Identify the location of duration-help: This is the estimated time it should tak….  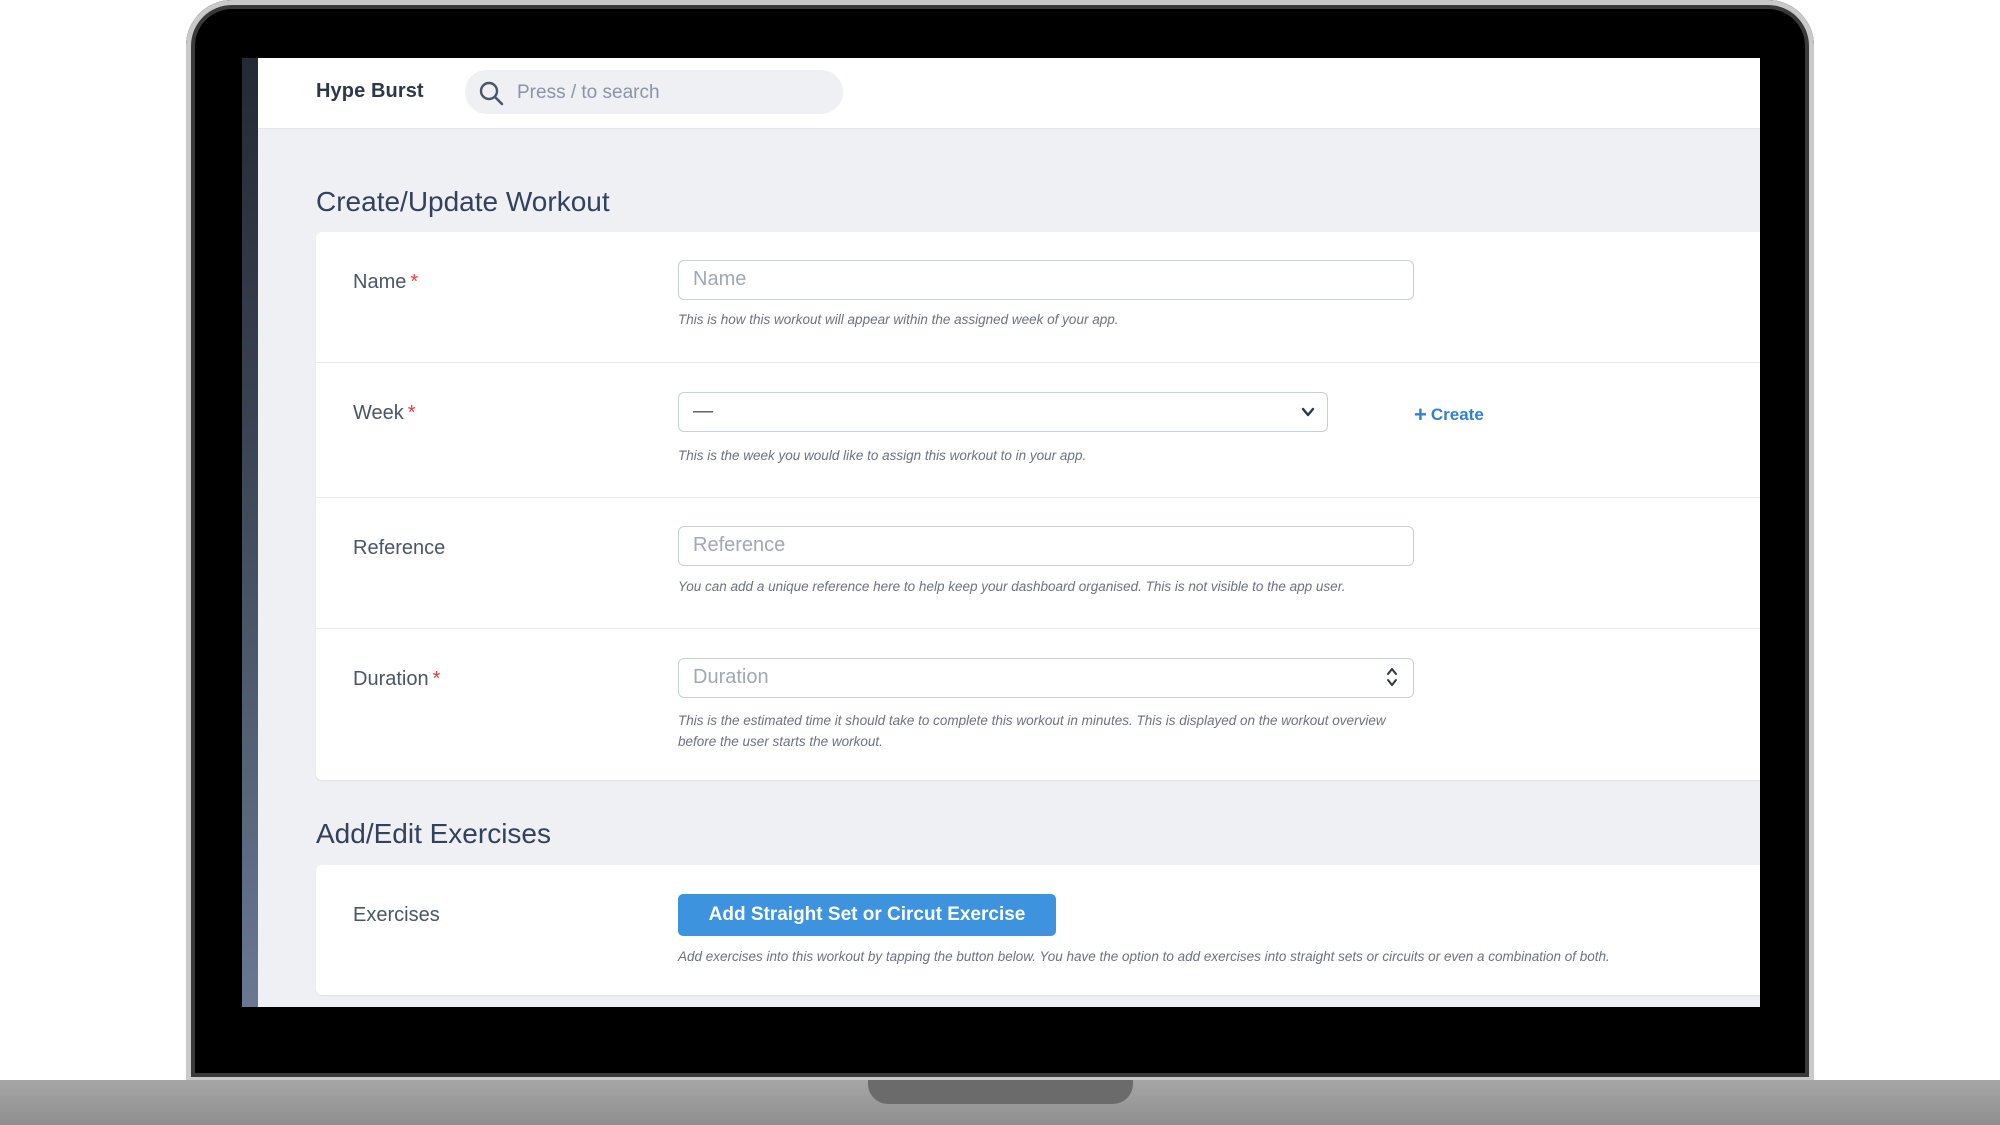
(1032, 731).